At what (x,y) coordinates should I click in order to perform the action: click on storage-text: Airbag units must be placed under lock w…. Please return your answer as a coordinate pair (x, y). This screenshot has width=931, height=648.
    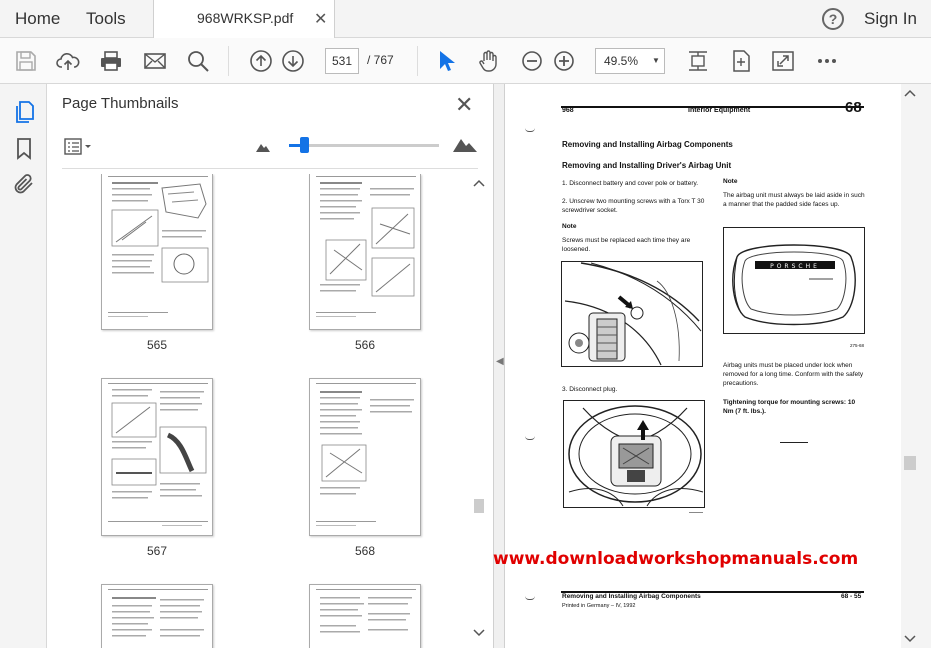
    Looking at the image, I should click on (793, 374).